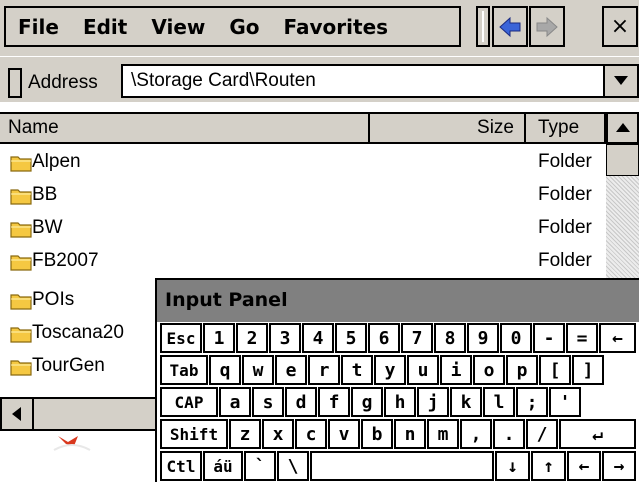  I want to click on keyboard-row: Esc 1 2 3 4 5 6 7 8 9 0 - = ←, so click(398, 338).